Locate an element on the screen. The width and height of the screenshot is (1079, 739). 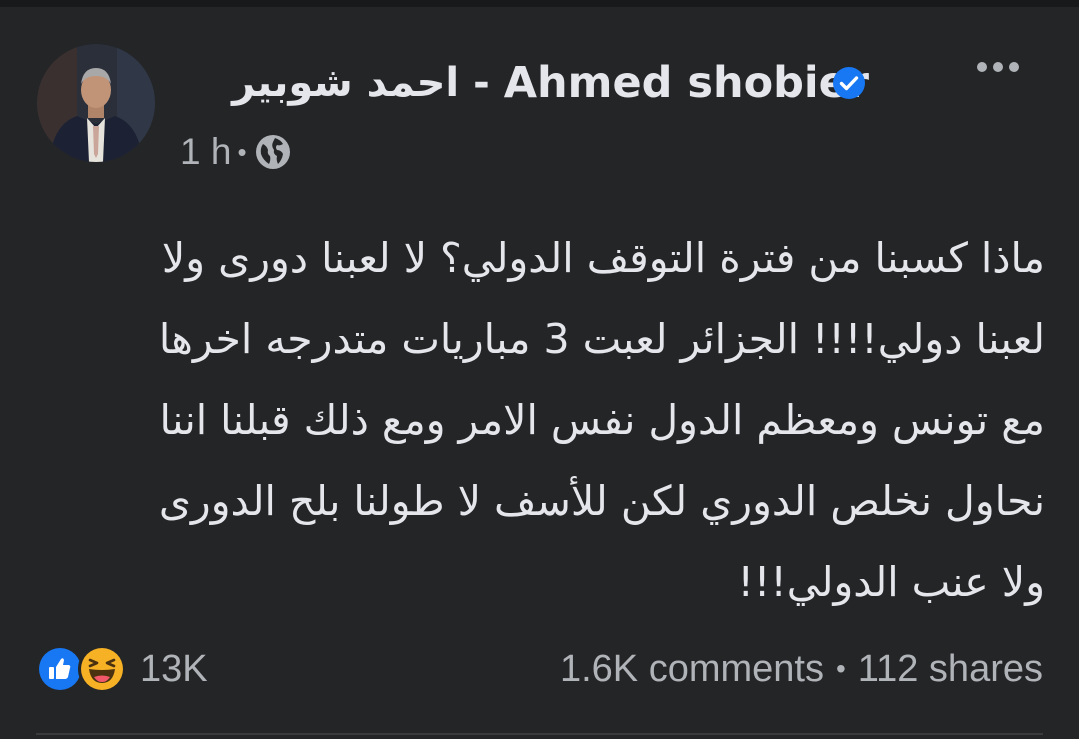
globe-icon is located at coordinates (273, 152).